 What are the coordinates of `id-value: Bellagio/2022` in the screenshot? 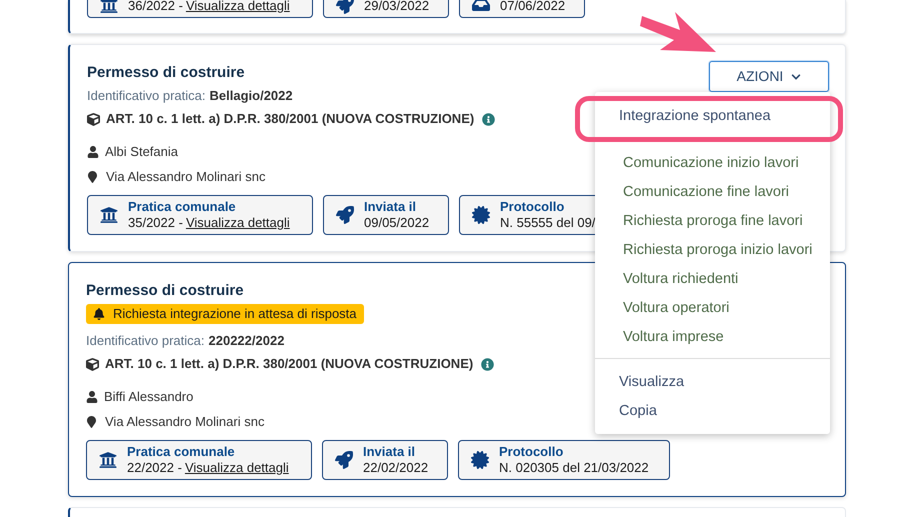 It's located at (251, 96).